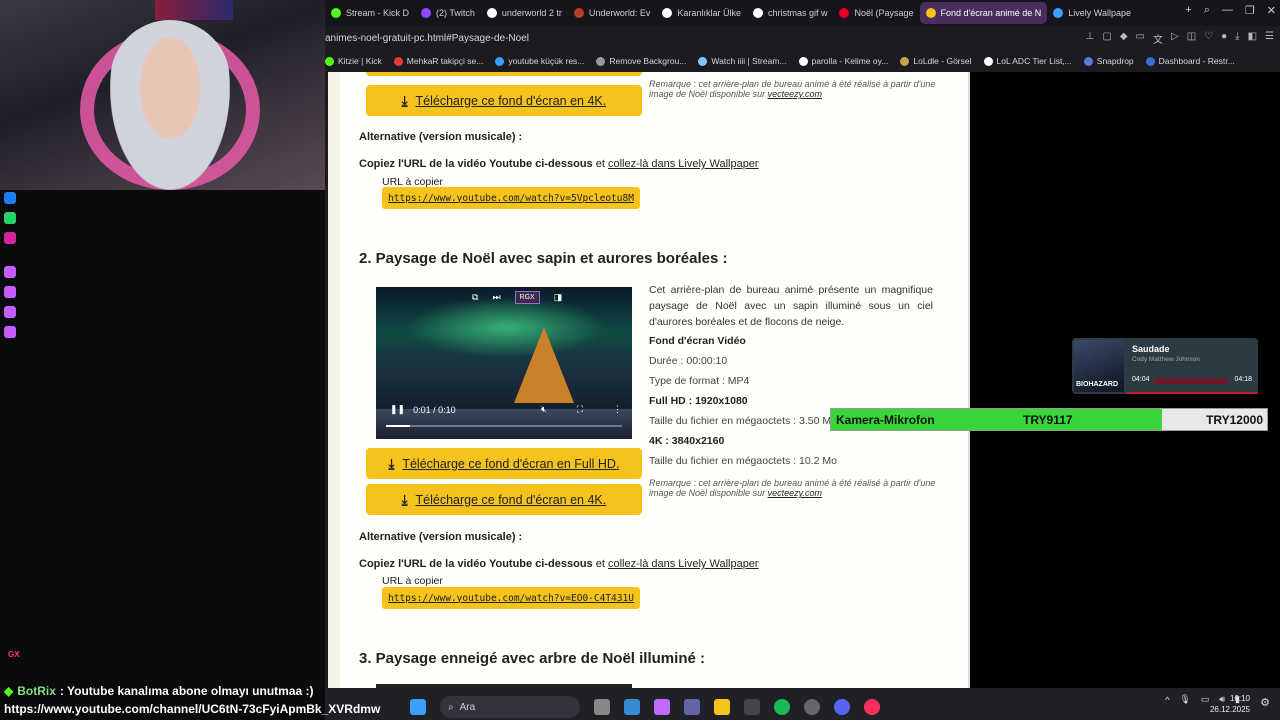 This screenshot has width=1280, height=720. Describe the element at coordinates (36, 691) in the screenshot. I see `chat-username: BotRix` at that location.